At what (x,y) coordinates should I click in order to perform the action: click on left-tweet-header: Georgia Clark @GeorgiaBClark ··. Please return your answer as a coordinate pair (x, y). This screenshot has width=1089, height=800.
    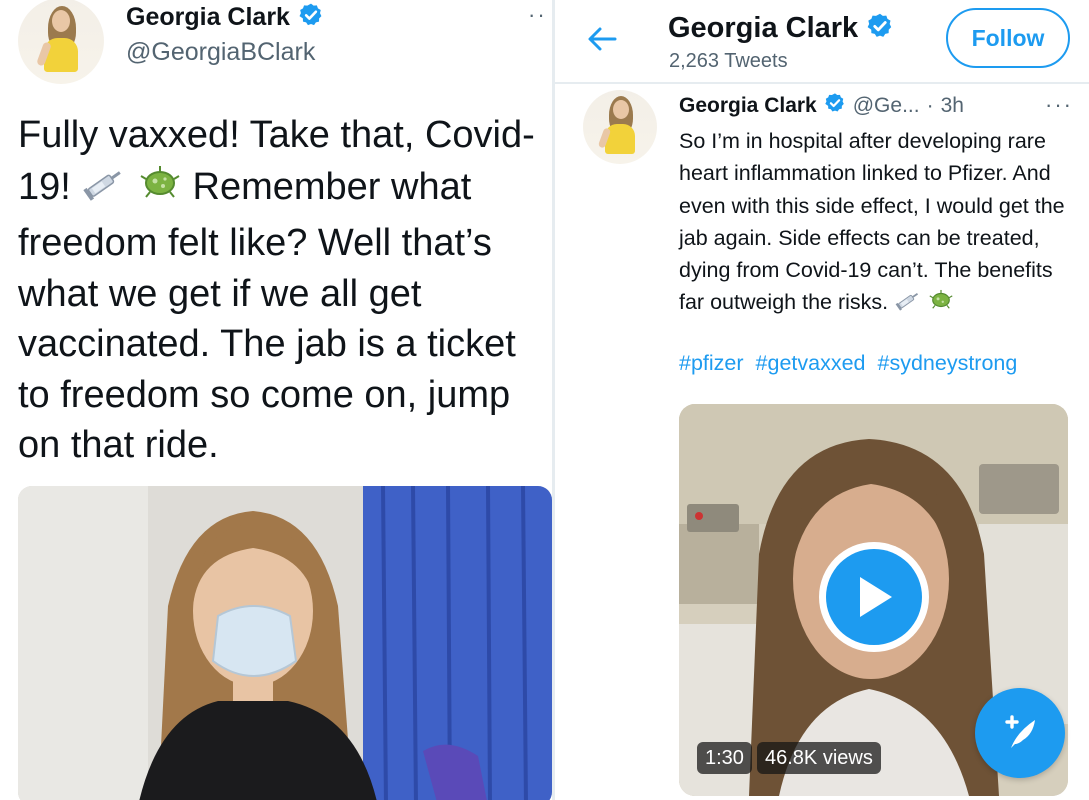
    Looking at the image, I should click on (276, 50).